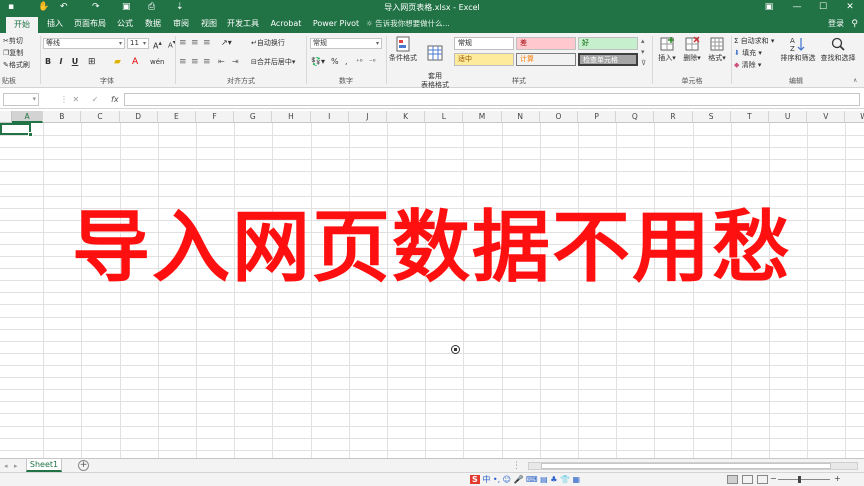  Describe the element at coordinates (516, 466) in the screenshot. I see `tab-split-handle-icon: ⋮` at that location.